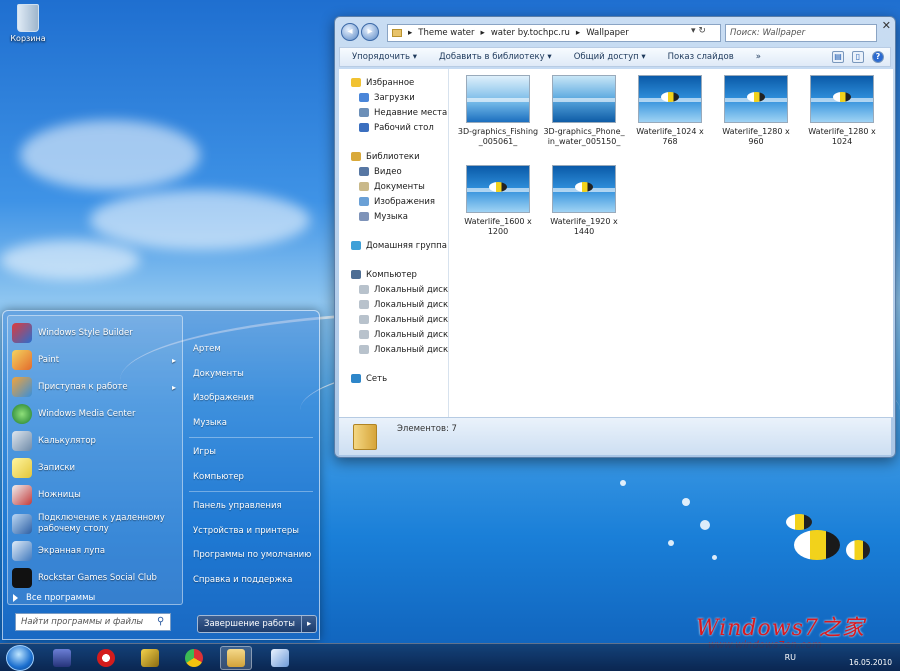  I want to click on organize-button: Упорядочить ▾, so click(384, 57).